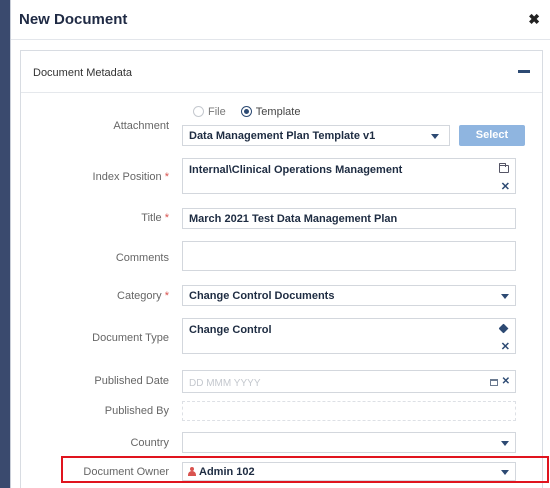 The height and width of the screenshot is (488, 550). Describe the element at coordinates (149, 443) in the screenshot. I see `country-label: Country` at that location.